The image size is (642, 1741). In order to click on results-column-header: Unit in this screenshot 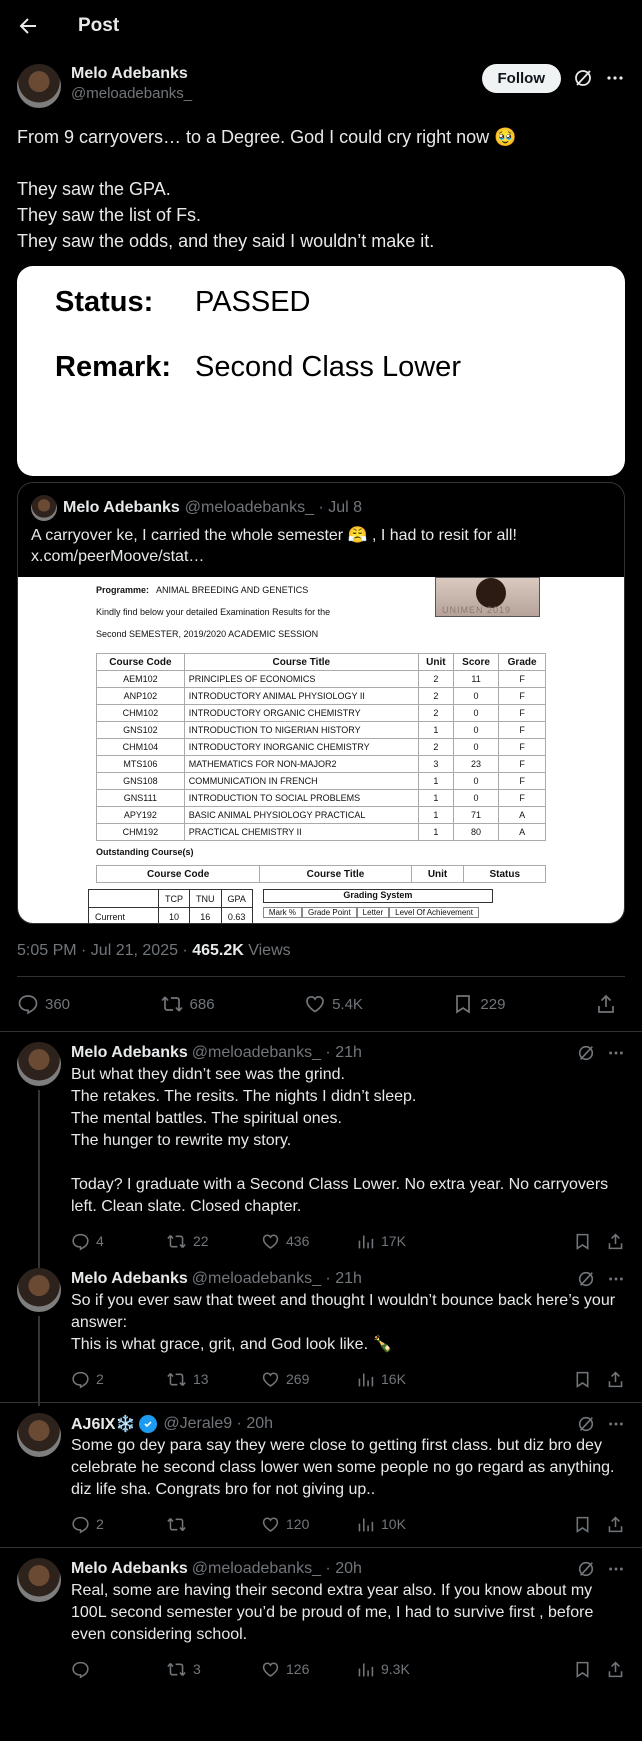, I will do `click(435, 662)`.